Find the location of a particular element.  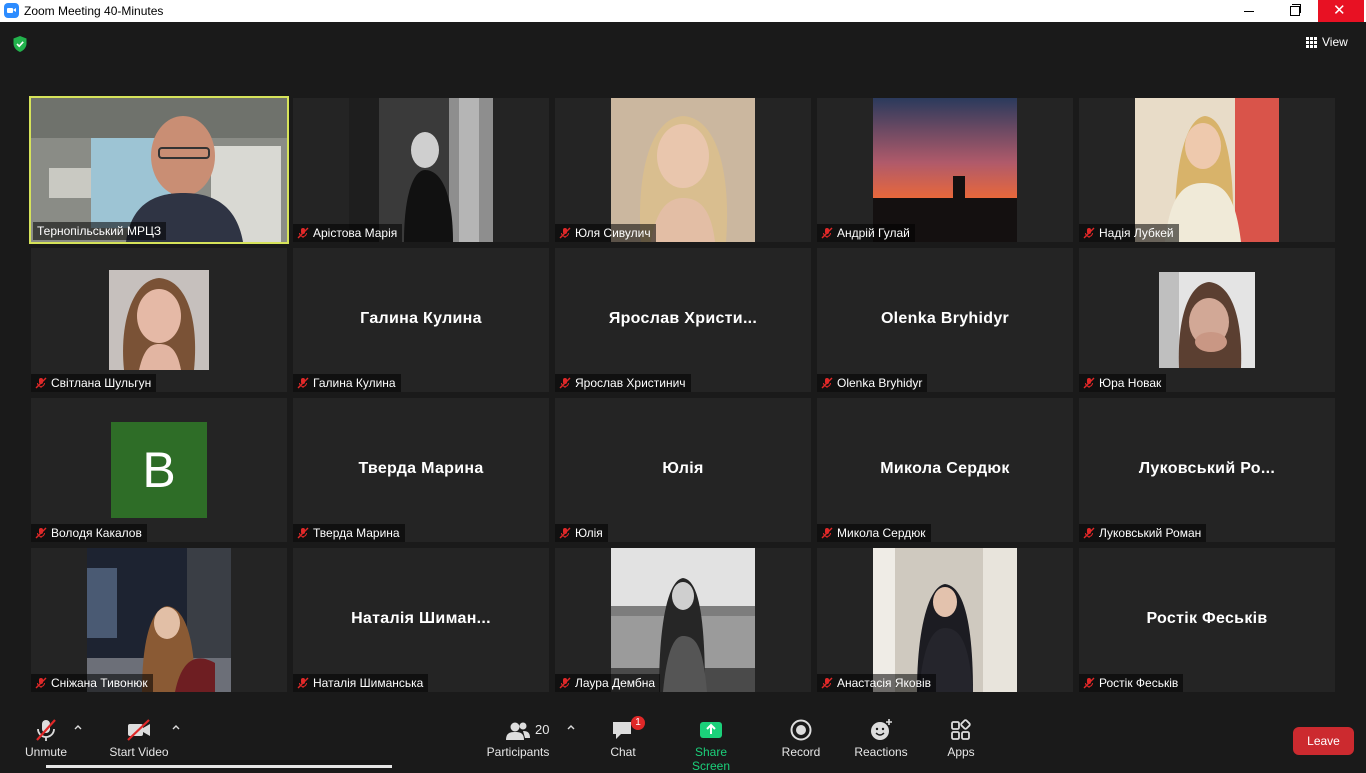

participant-tile: Андрій Гулай is located at coordinates (945, 170).